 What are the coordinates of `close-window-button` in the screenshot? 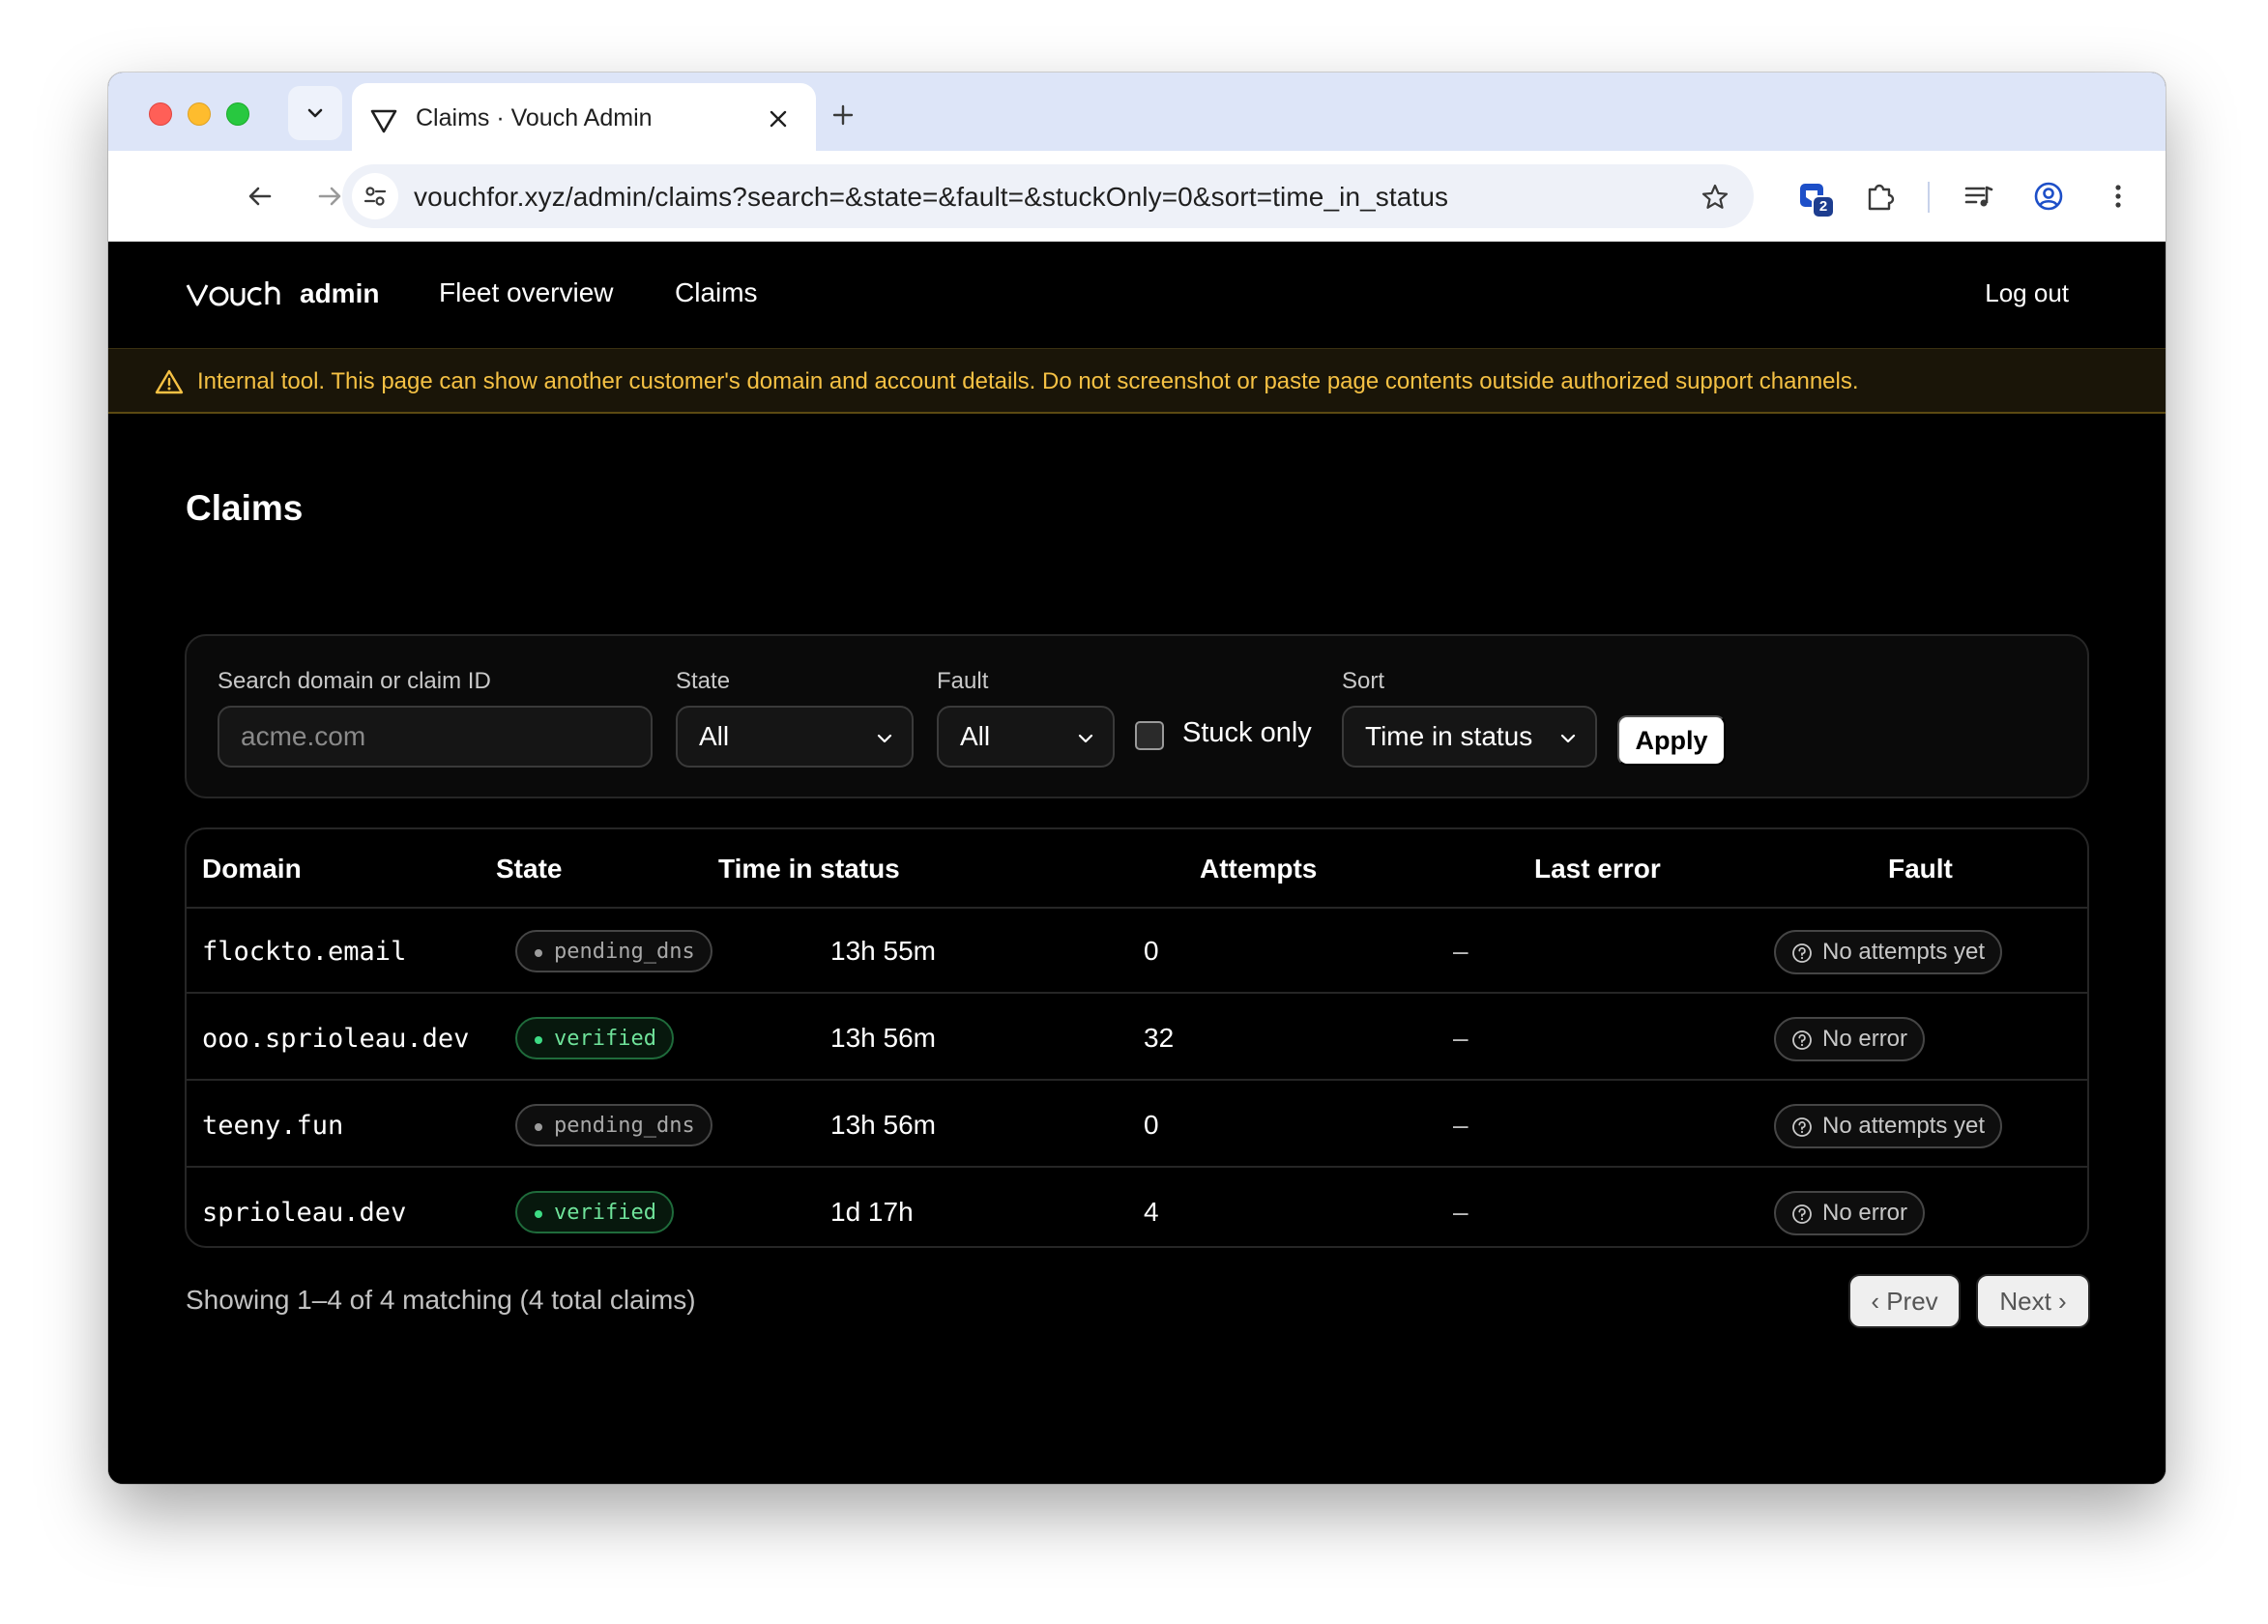 It's located at (160, 114).